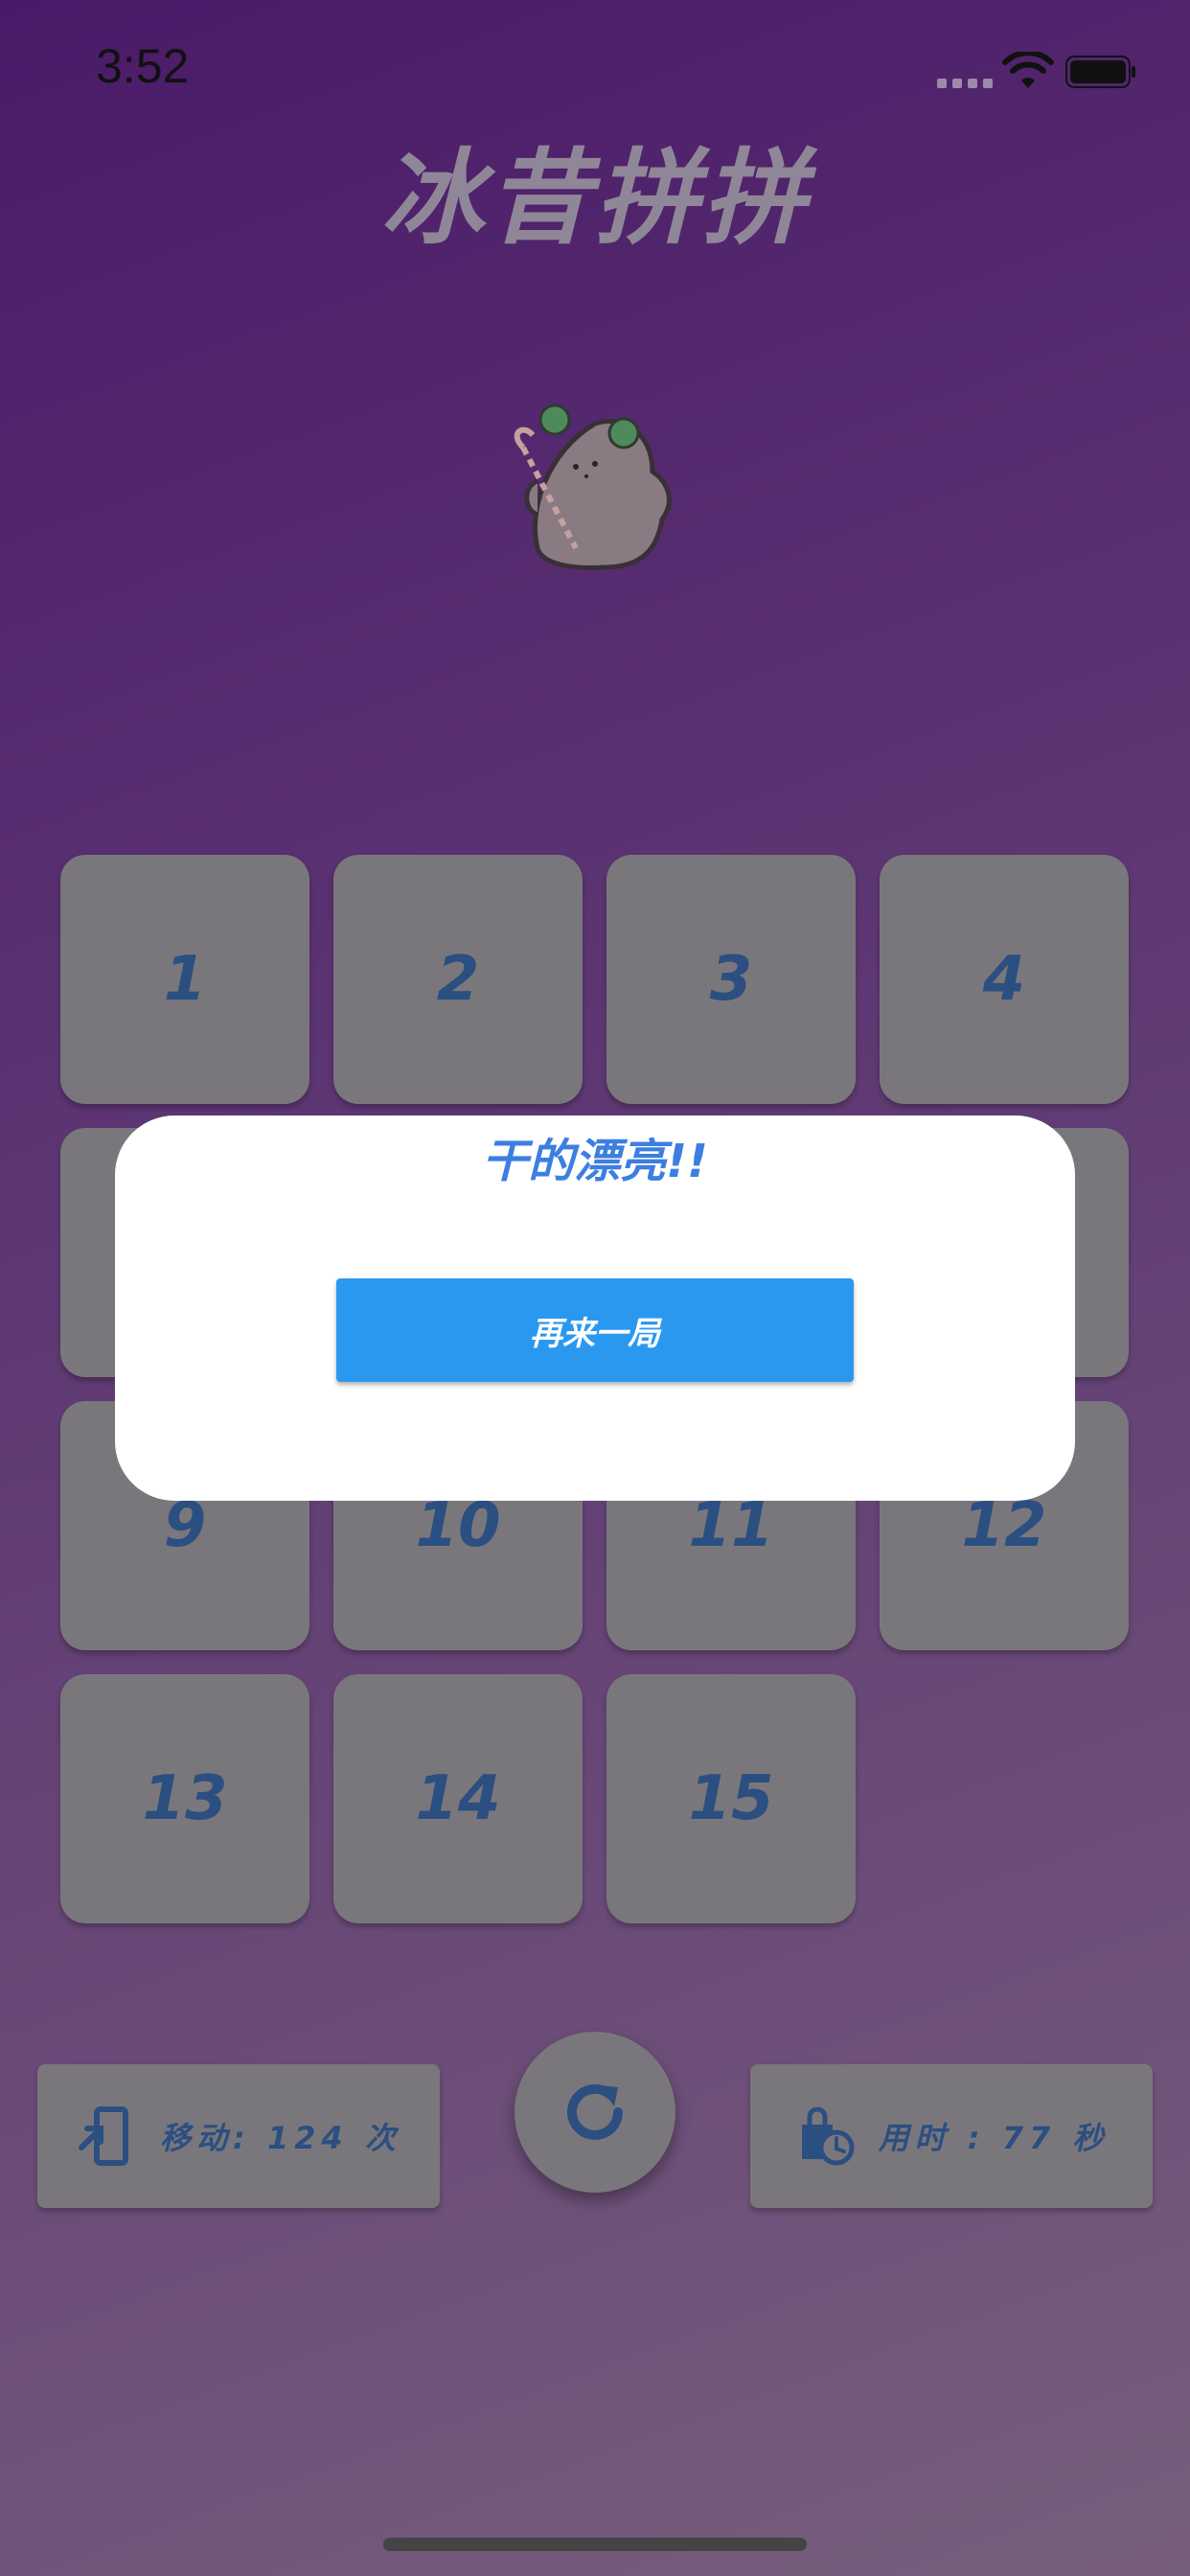  I want to click on dialog-title: 干的漂亮!!, so click(595, 1161).